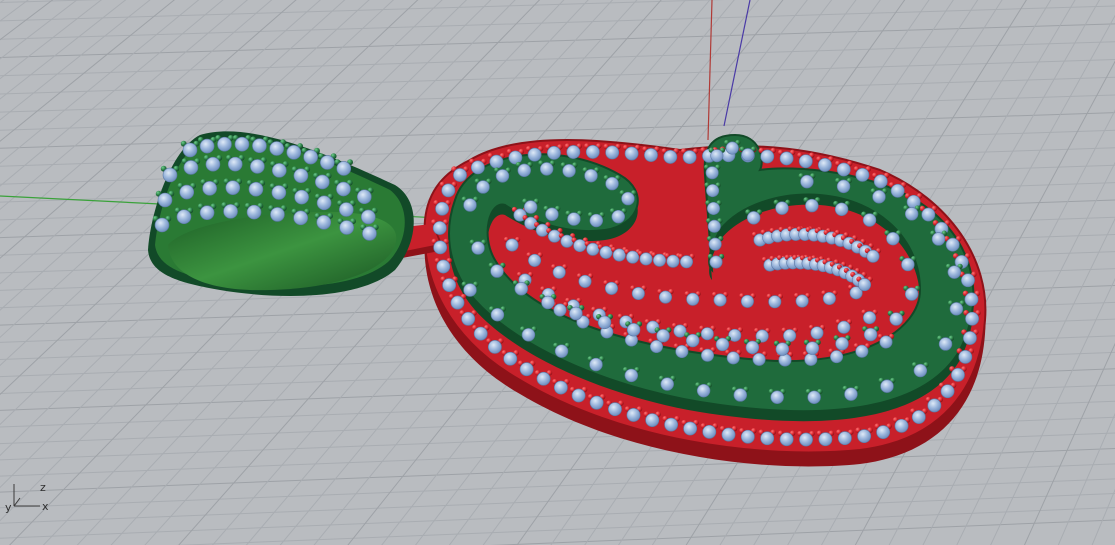  Describe the element at coordinates (43, 487) in the screenshot. I see `widget-z-label: z` at that location.